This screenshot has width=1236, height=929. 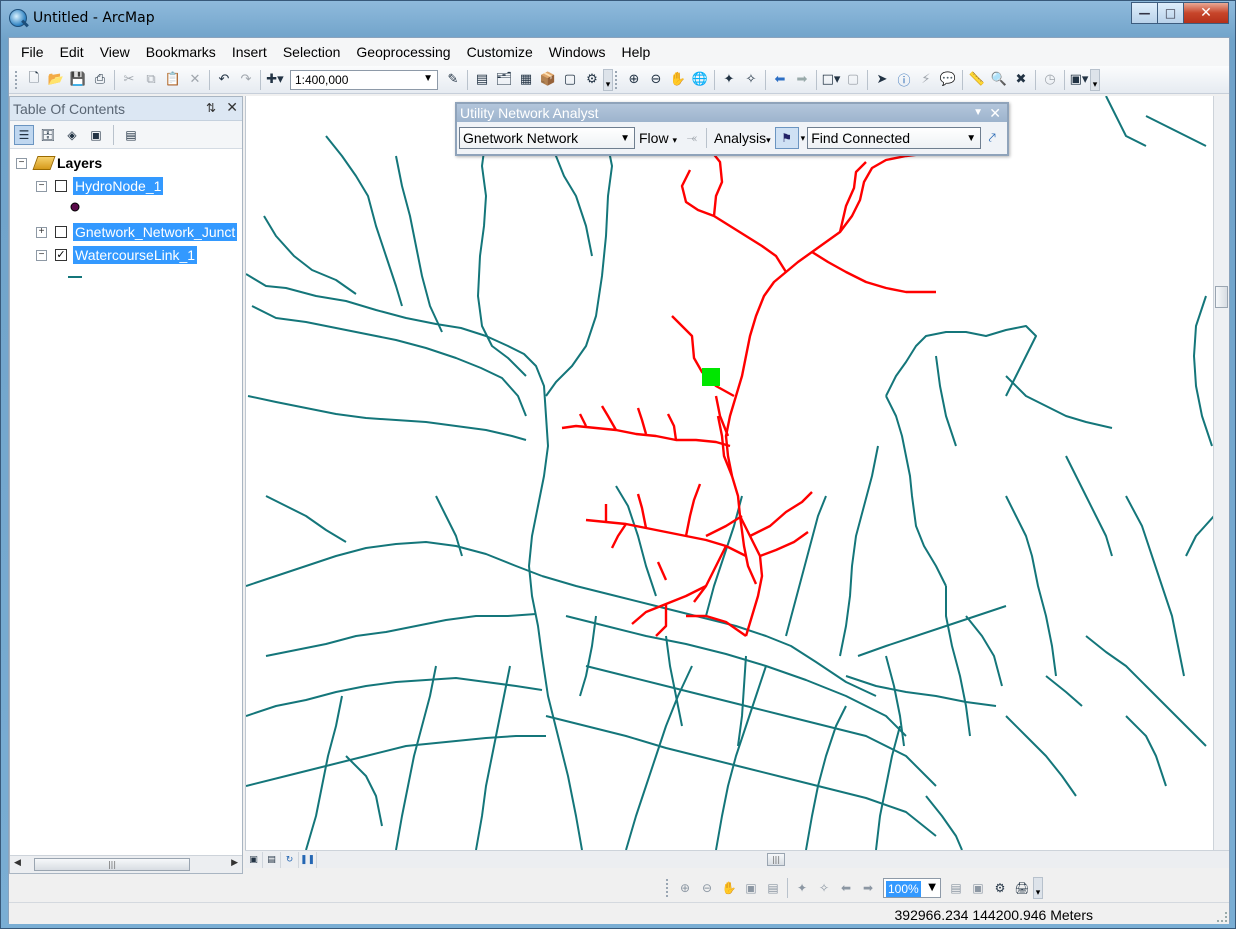 I want to click on analysis-menu: Analysis▾, so click(x=742, y=138).